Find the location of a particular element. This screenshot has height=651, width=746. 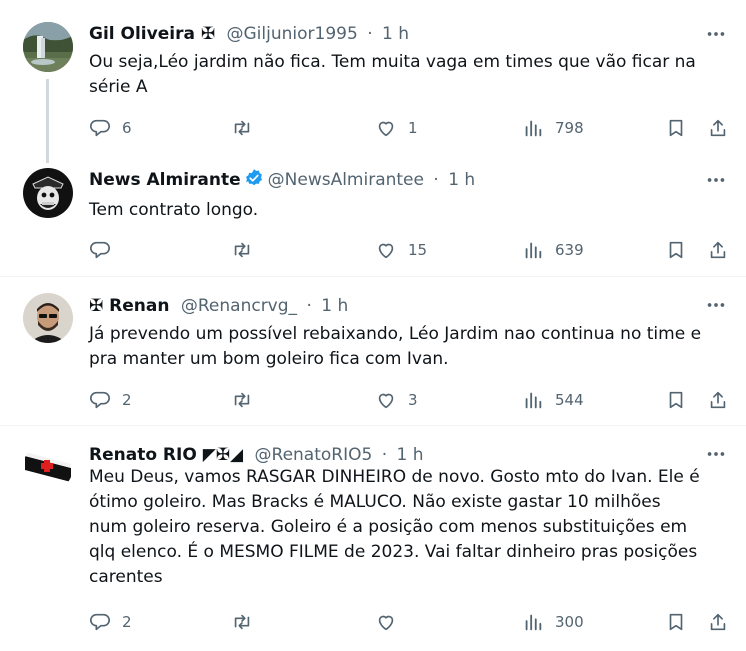

like-count: 1 is located at coordinates (413, 128).